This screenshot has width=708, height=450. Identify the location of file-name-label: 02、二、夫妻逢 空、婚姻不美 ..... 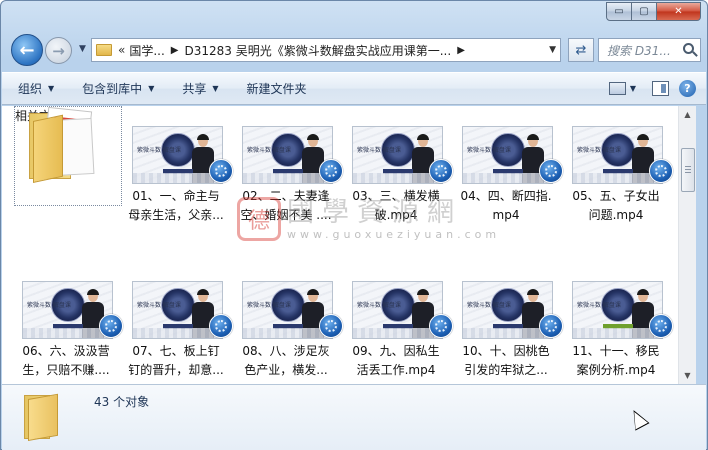
(286, 205).